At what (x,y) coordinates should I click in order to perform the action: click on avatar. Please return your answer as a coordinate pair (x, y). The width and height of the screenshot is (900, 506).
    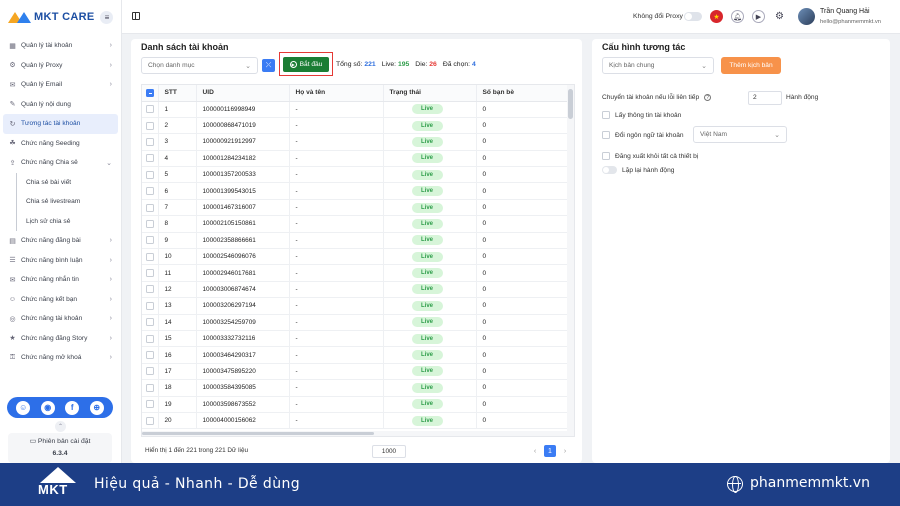
    Looking at the image, I should click on (806, 16).